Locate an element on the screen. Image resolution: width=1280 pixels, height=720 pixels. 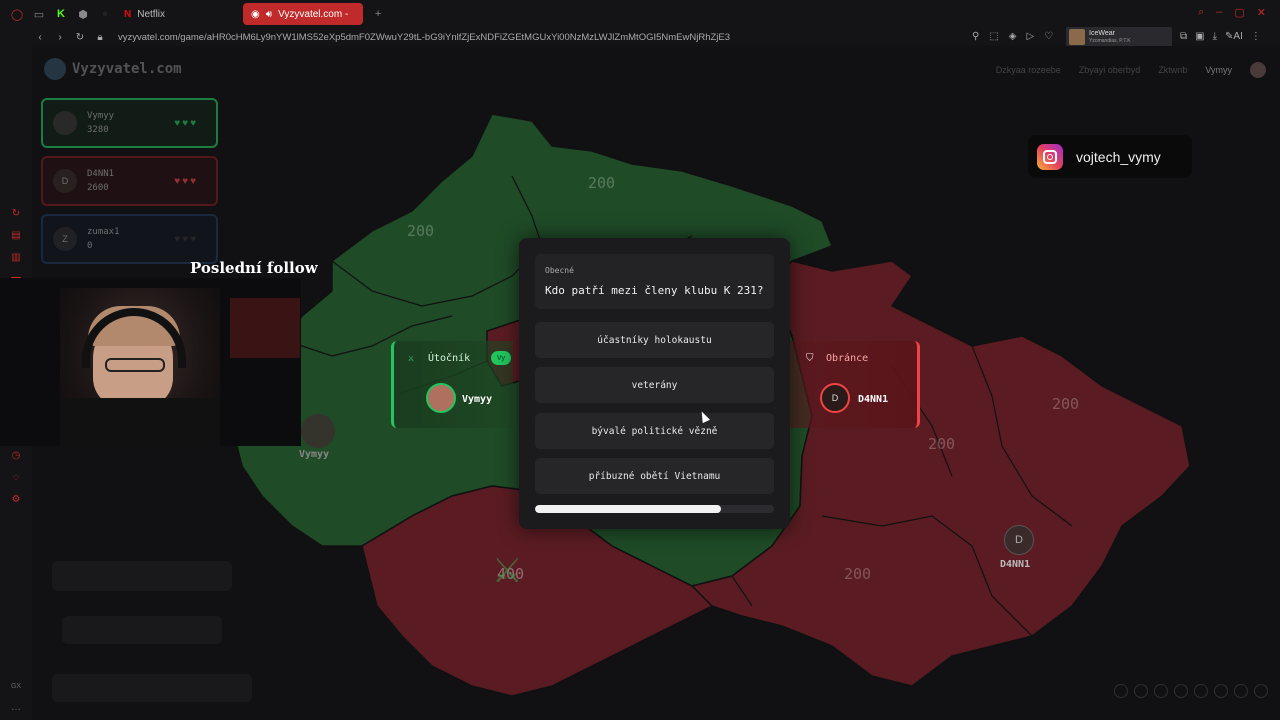
snapshot-icon: ⬚ is located at coordinates (993, 36).